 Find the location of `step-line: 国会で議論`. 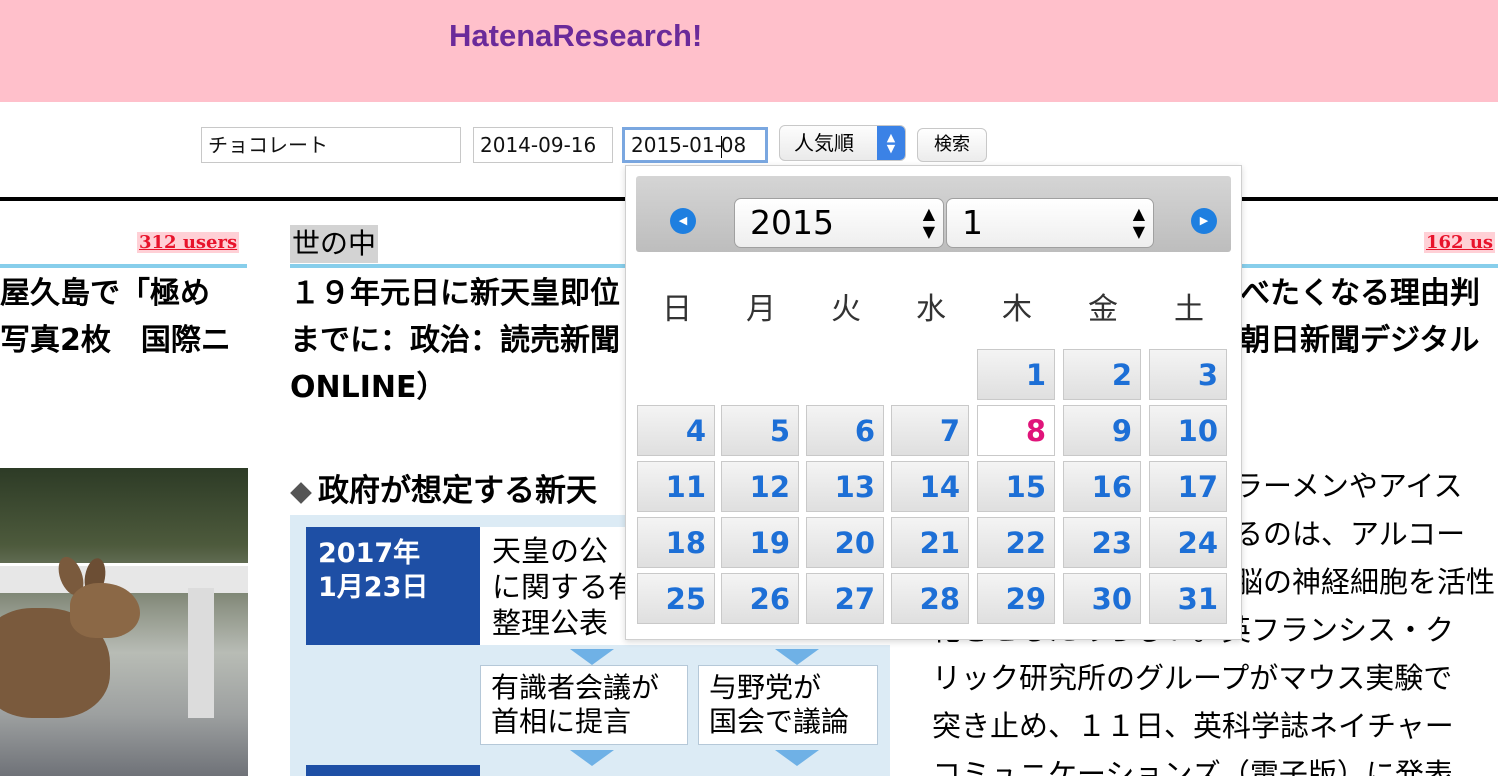

step-line: 国会で議論 is located at coordinates (779, 721).